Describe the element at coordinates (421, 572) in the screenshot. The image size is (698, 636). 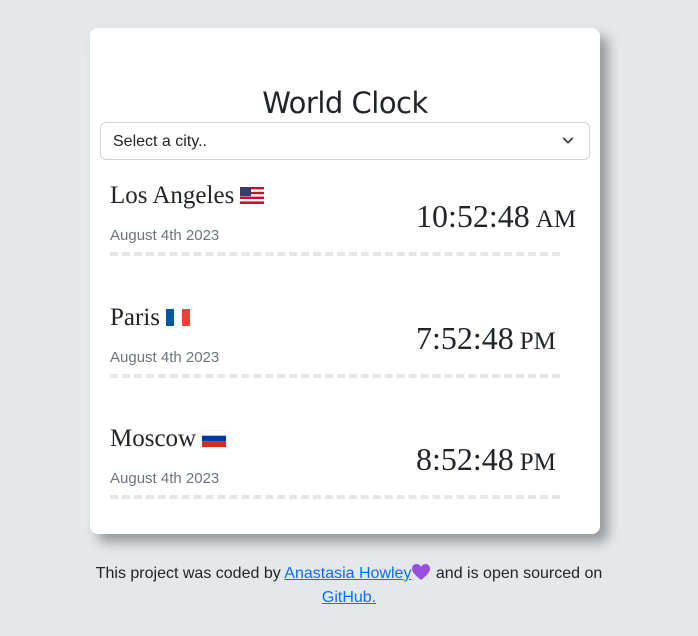
I see `purple-heart-icon` at that location.